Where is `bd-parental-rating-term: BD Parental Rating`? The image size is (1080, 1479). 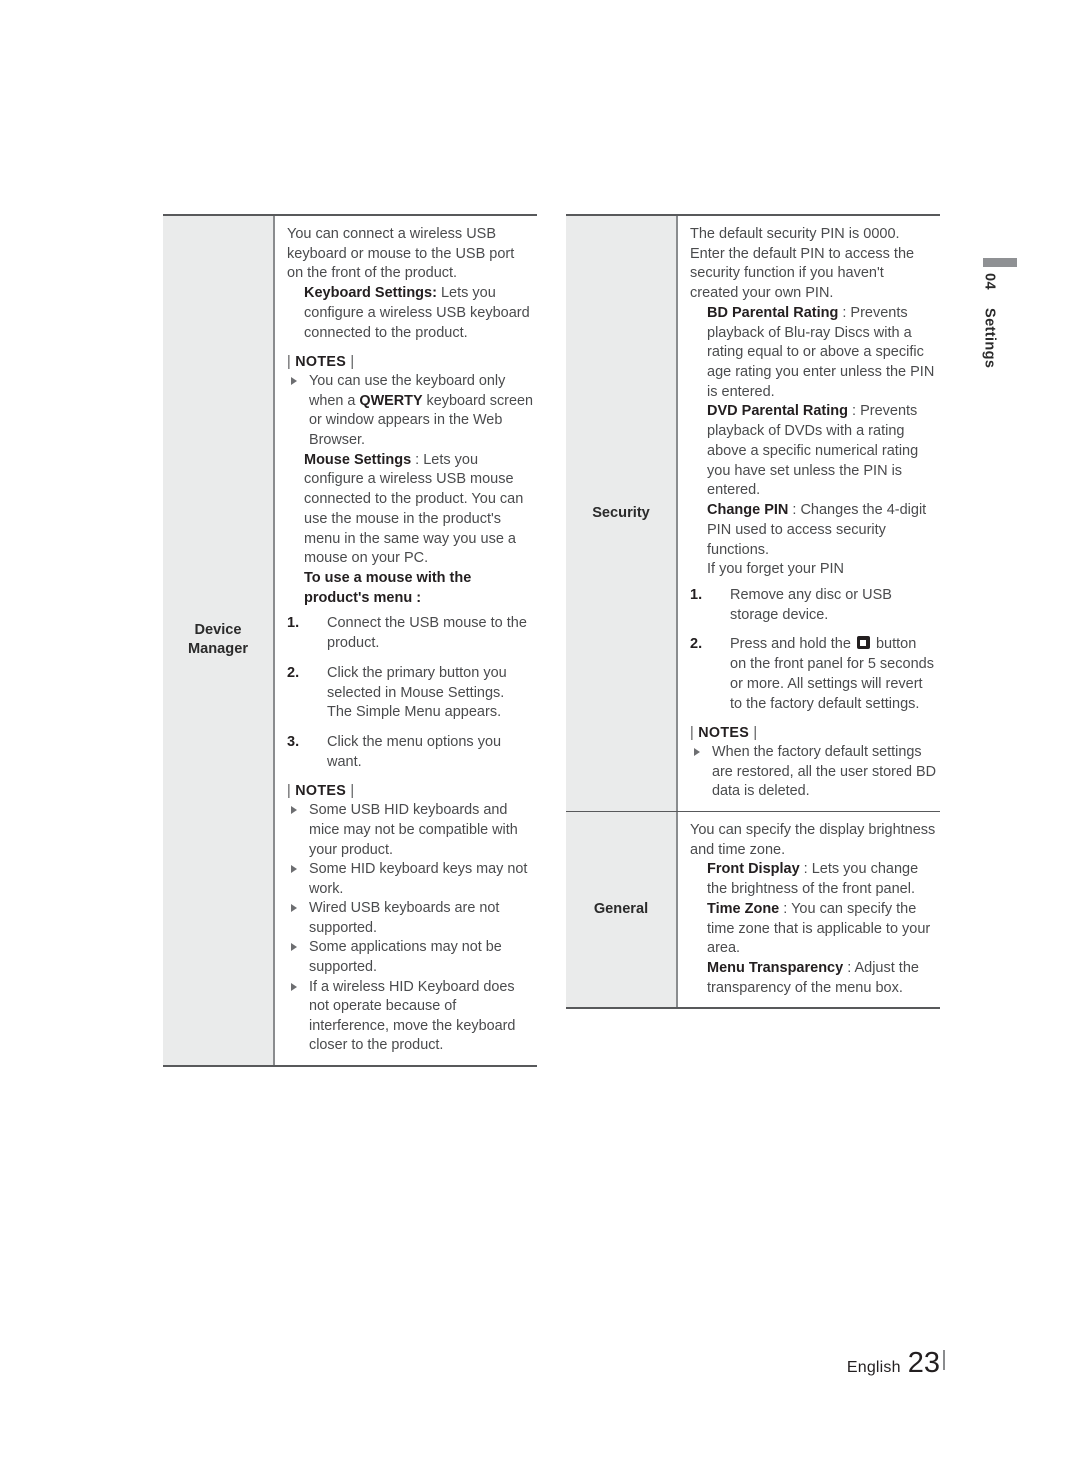 bd-parental-rating-term: BD Parental Rating is located at coordinates (773, 312).